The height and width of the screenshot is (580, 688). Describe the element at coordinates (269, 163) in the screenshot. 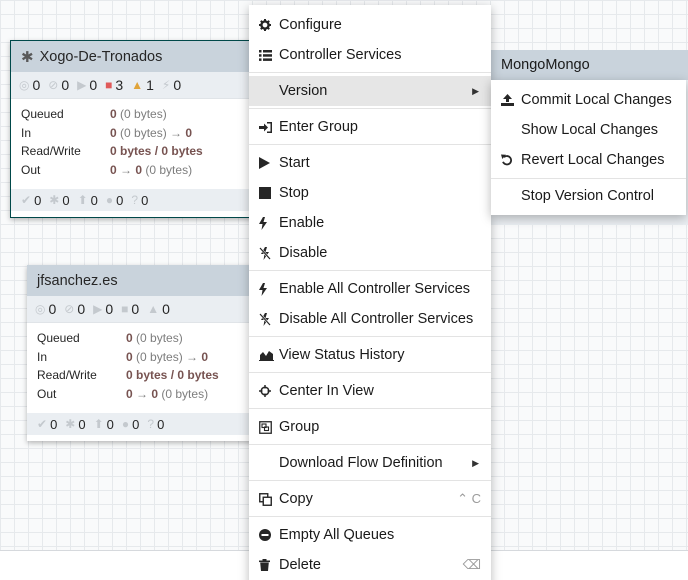

I see `play-icon` at that location.